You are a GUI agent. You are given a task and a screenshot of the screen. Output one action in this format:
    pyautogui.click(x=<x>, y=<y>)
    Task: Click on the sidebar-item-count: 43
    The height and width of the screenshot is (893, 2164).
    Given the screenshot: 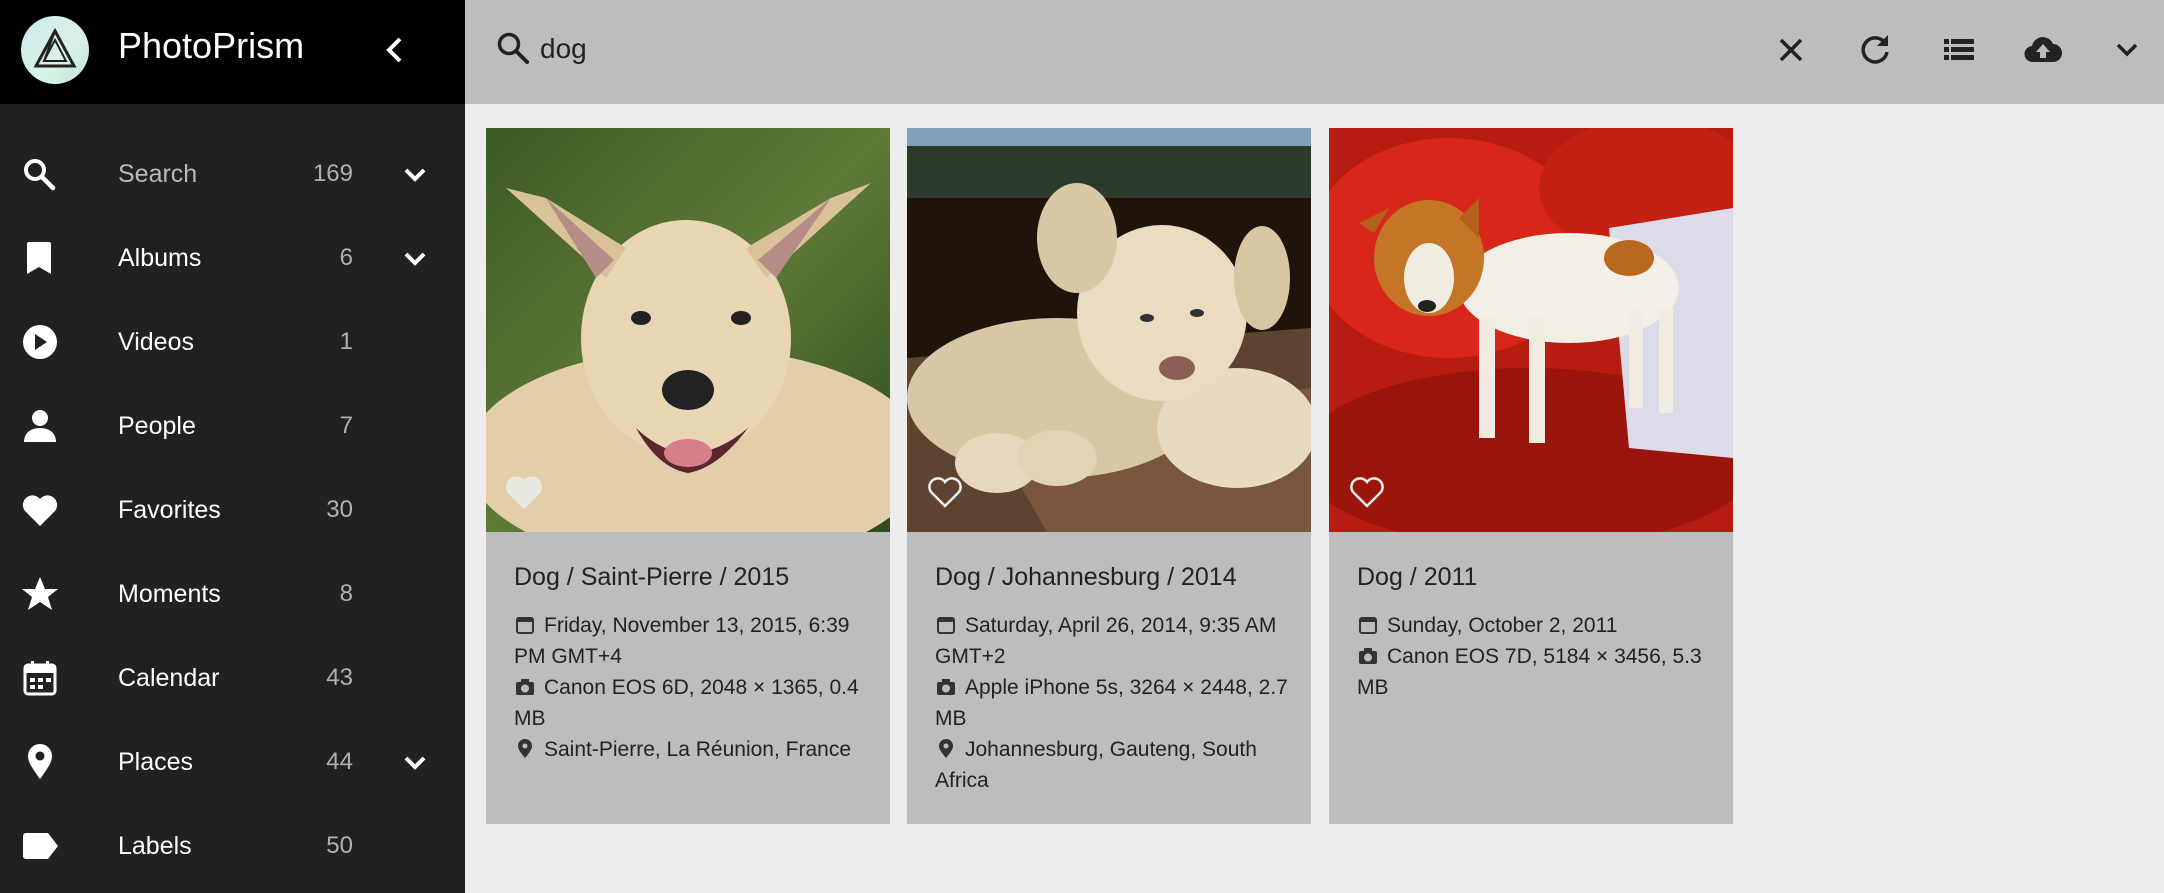 What is the action you would take?
    pyautogui.click(x=339, y=677)
    